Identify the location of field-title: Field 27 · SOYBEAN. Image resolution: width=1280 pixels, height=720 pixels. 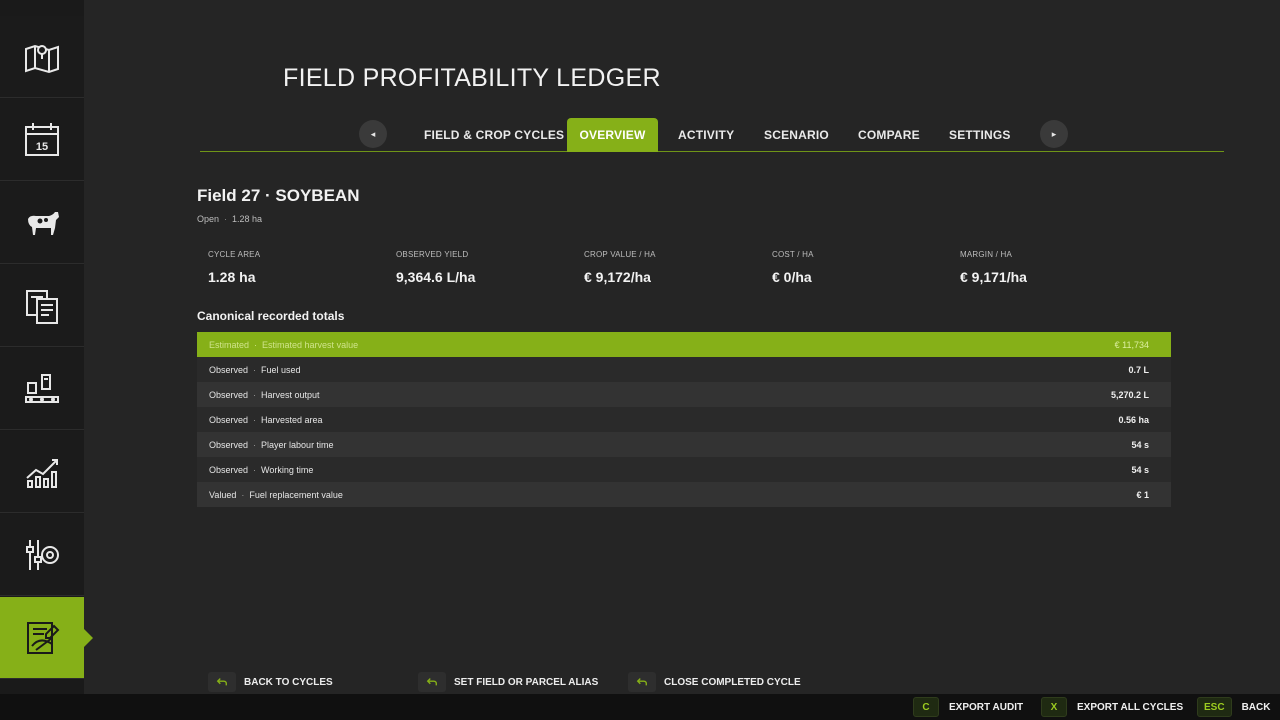
(278, 195).